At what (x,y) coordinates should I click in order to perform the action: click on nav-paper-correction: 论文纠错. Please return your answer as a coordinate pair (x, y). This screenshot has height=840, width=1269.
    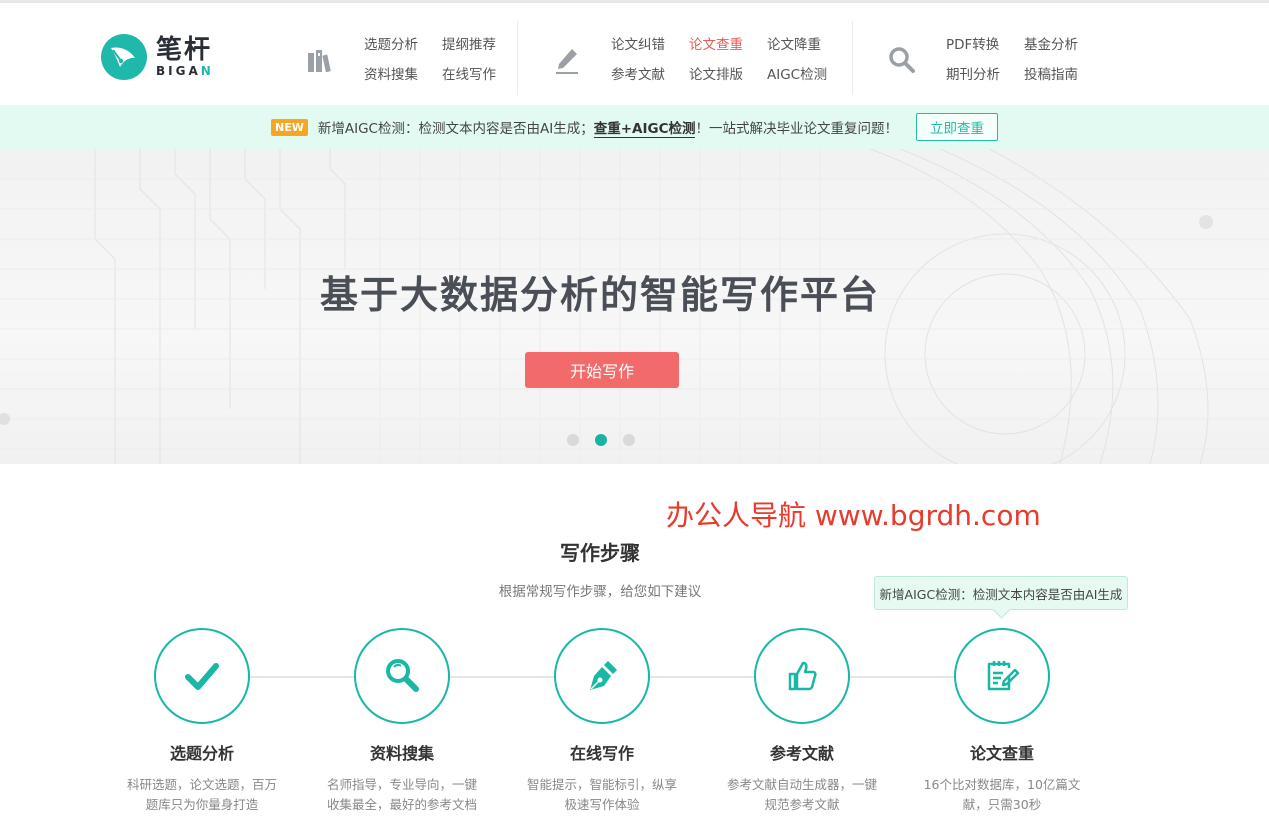
    Looking at the image, I should click on (638, 45).